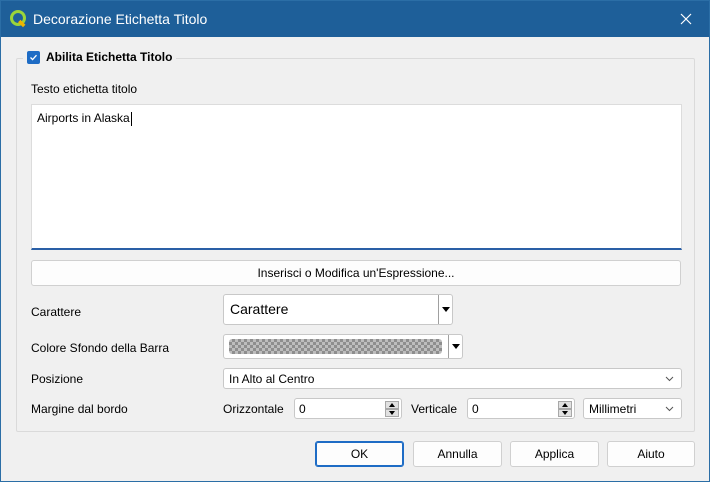 The width and height of the screenshot is (710, 482). Describe the element at coordinates (57, 379) in the screenshot. I see `position-label: Posizione` at that location.